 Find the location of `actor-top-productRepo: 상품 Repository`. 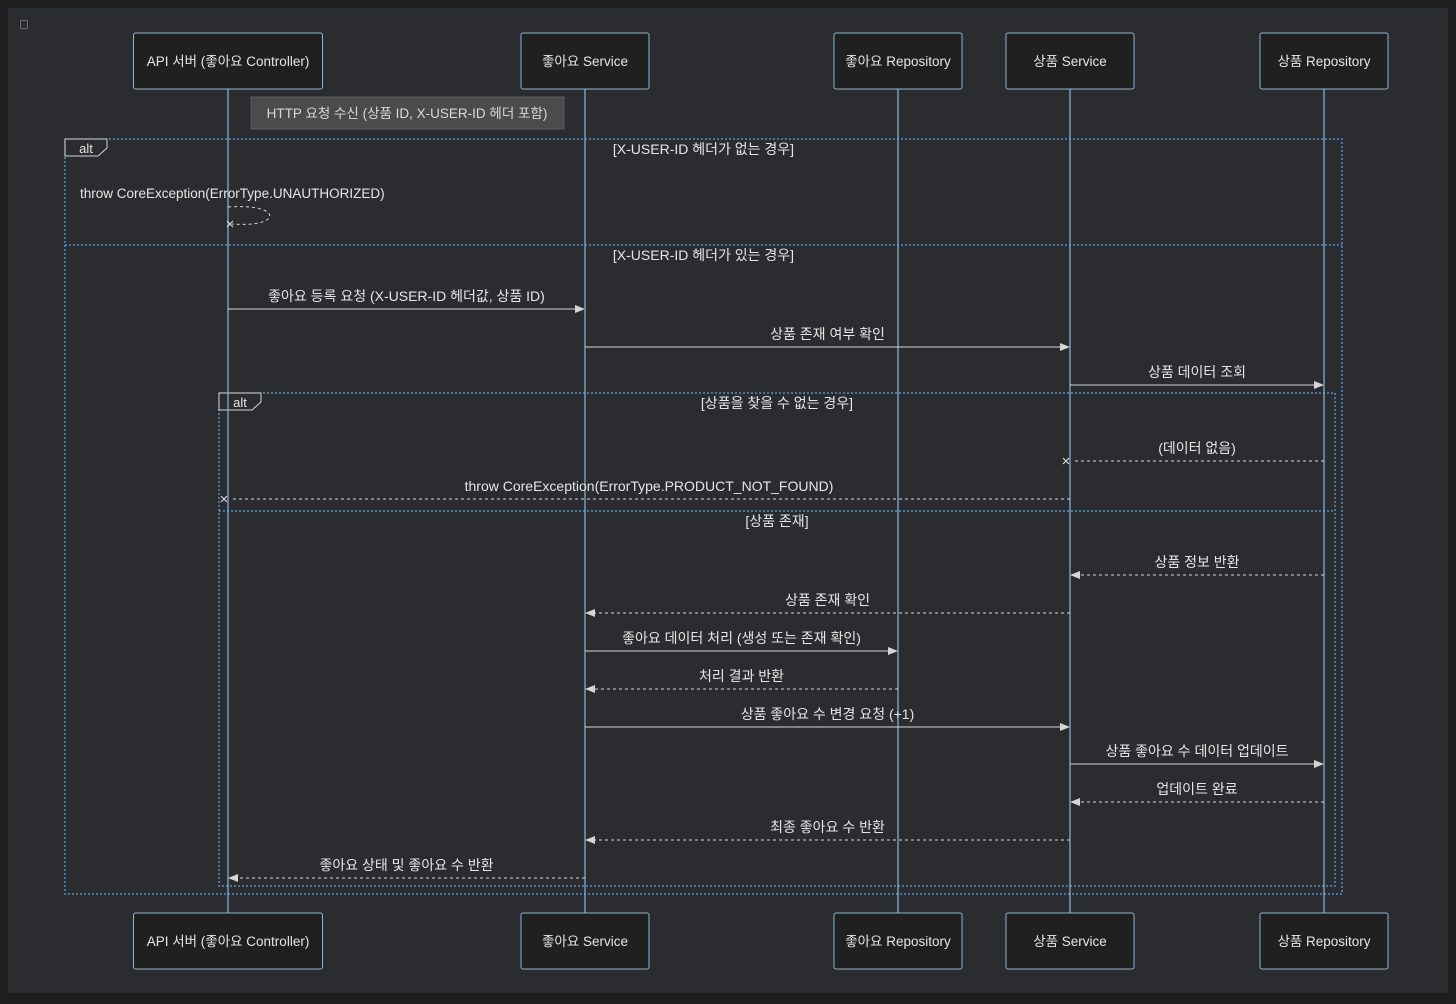

actor-top-productRepo: 상품 Repository is located at coordinates (1324, 61).